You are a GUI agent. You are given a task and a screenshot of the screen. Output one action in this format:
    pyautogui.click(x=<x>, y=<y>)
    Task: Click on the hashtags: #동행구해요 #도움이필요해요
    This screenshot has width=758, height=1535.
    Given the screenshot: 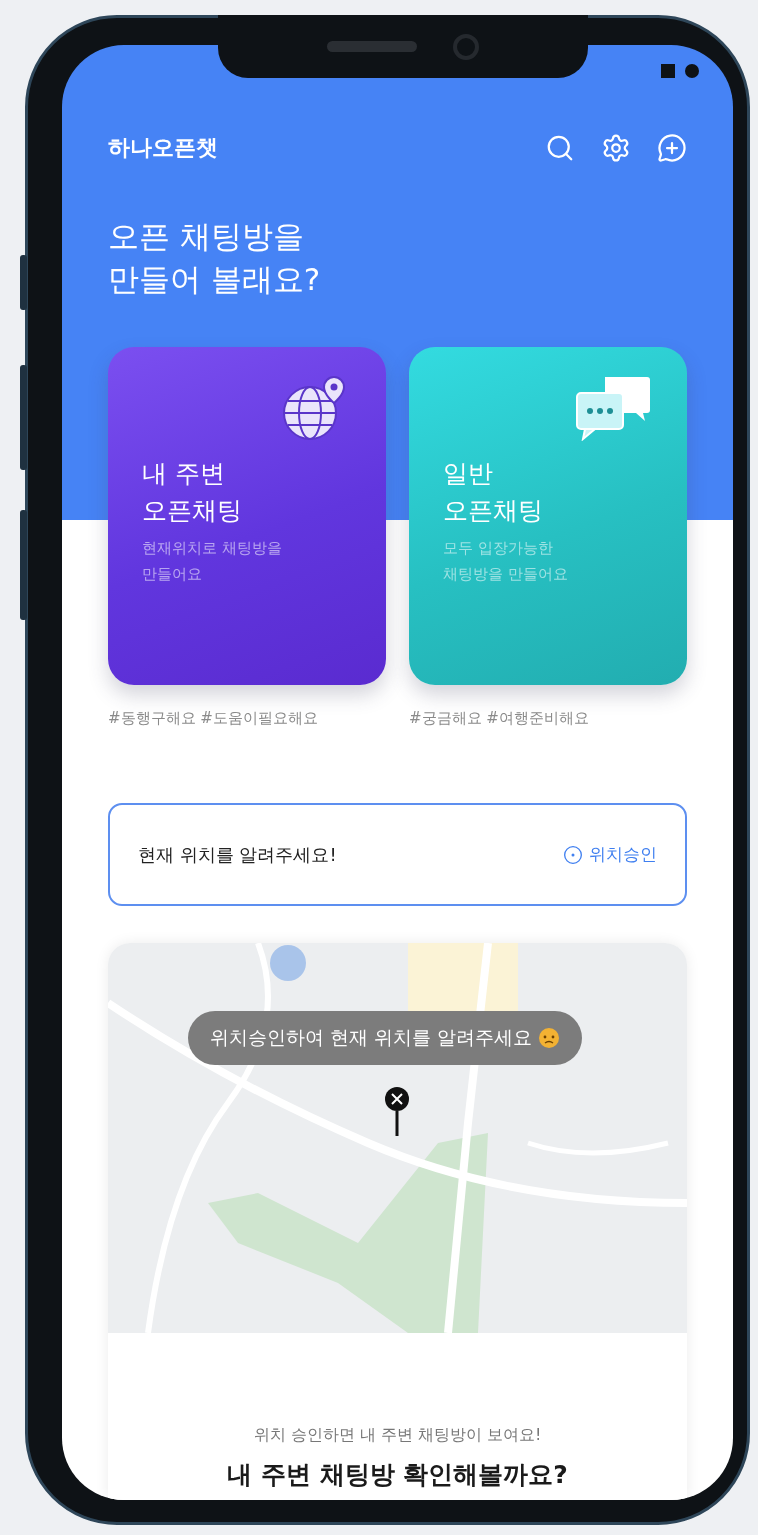 What is the action you would take?
    pyautogui.click(x=213, y=718)
    